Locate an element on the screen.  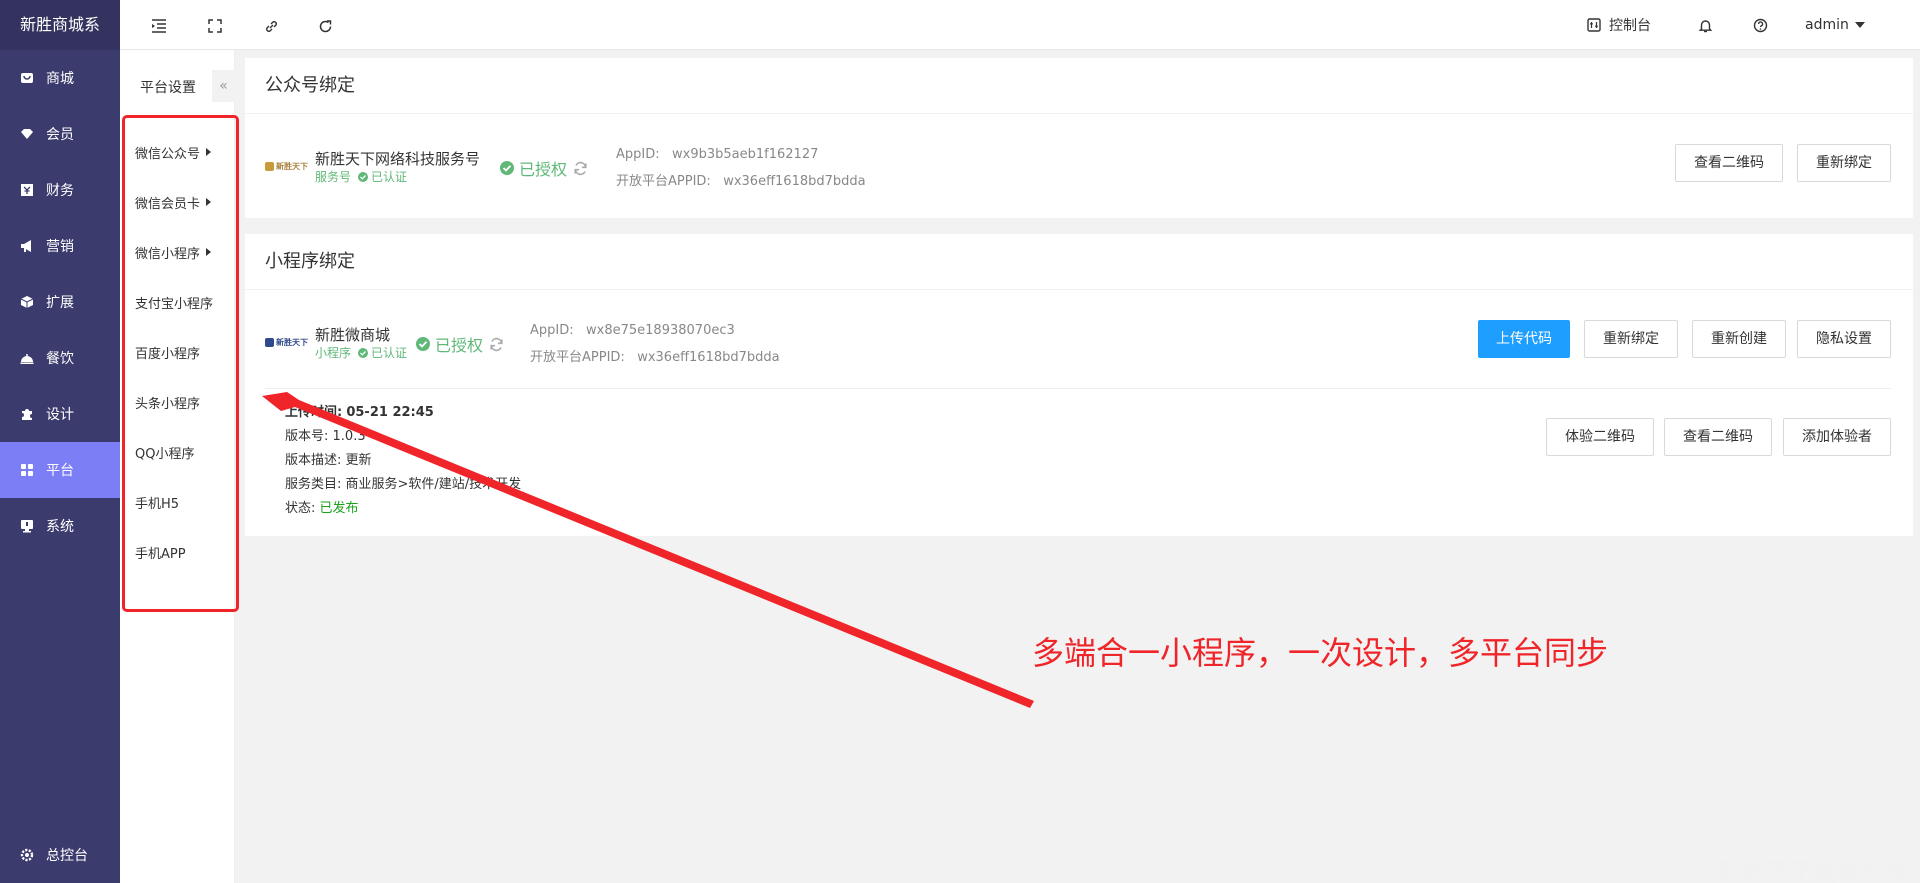
submenu-item-8: 手机APP is located at coordinates (177, 552).